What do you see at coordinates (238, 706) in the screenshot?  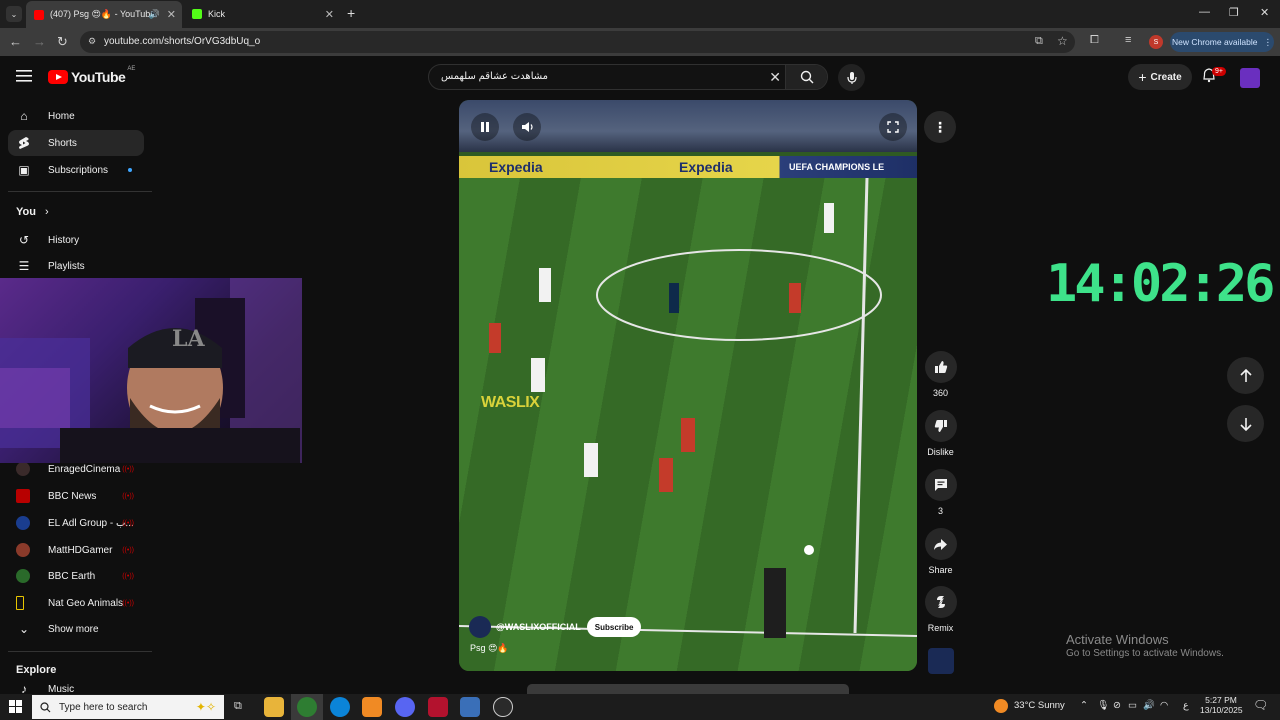 I see `task-view-icon: ⧉` at bounding box center [238, 706].